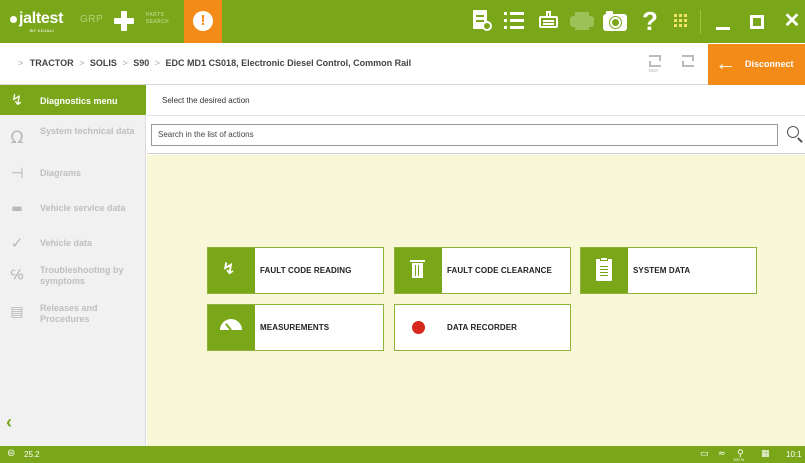  What do you see at coordinates (760, 21) in the screenshot?
I see `maximize-icon` at bounding box center [760, 21].